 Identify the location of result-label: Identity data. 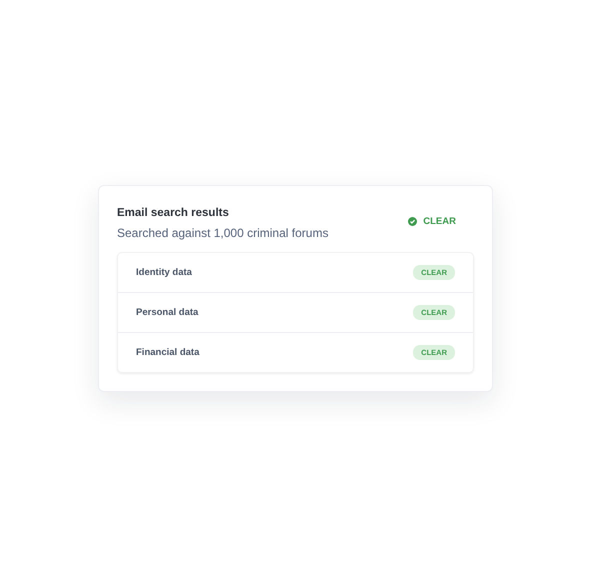
(164, 272).